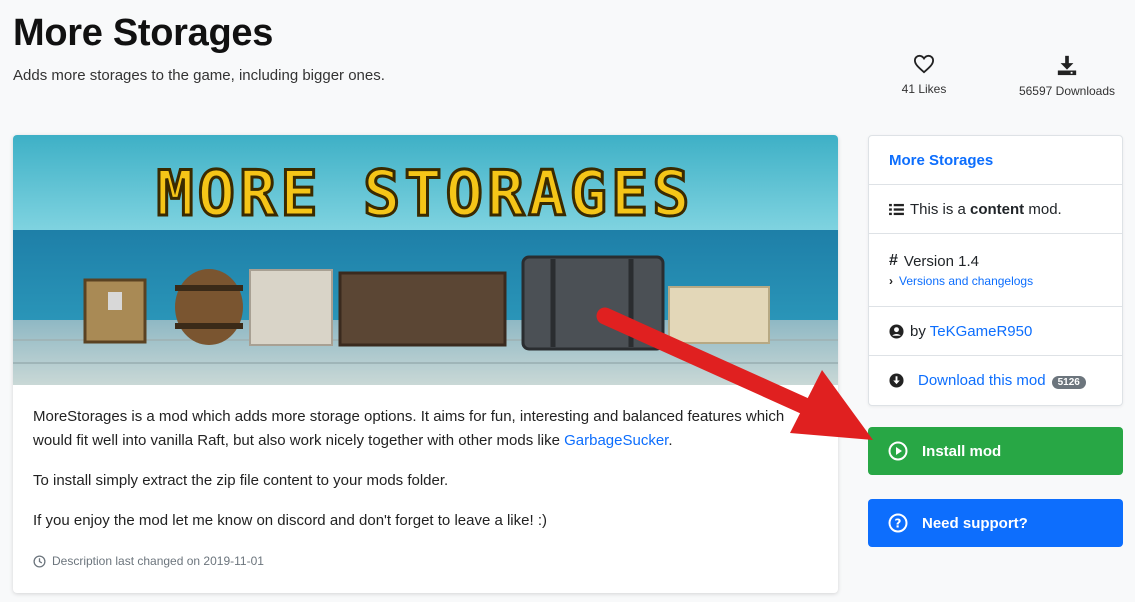  I want to click on banner-title-text: MORE STORAGES, so click(424, 193).